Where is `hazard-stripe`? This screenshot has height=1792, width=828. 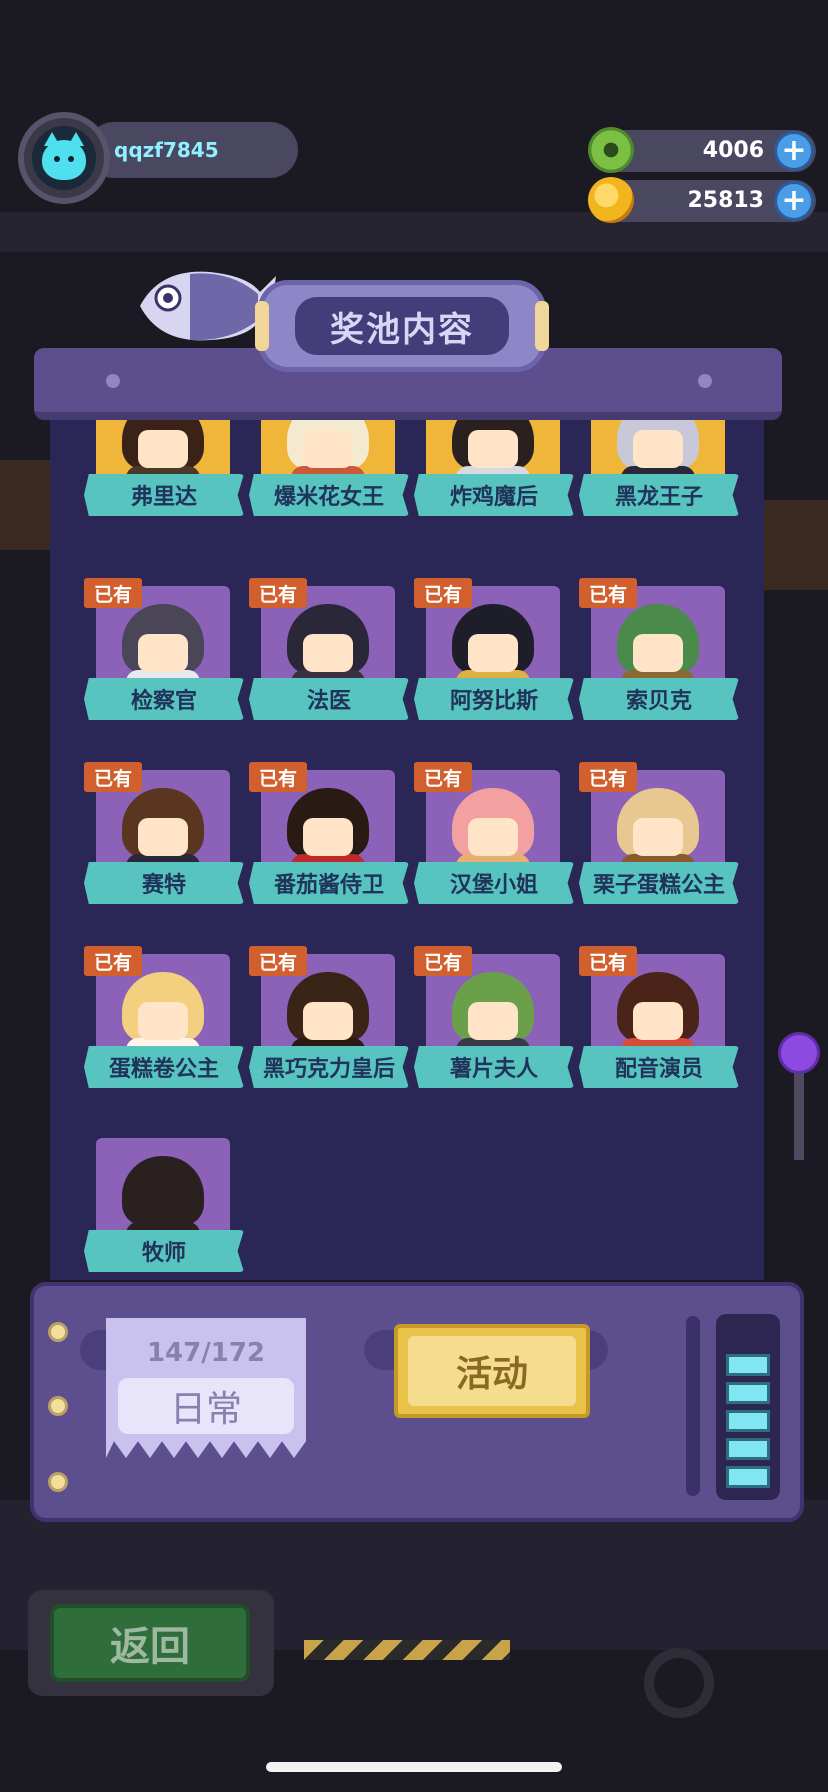 hazard-stripe is located at coordinates (407, 1650).